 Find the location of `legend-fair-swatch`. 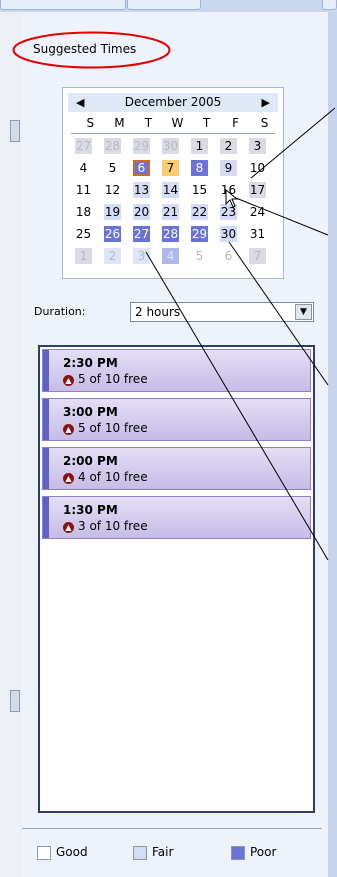

legend-fair-swatch is located at coordinates (140, 853).